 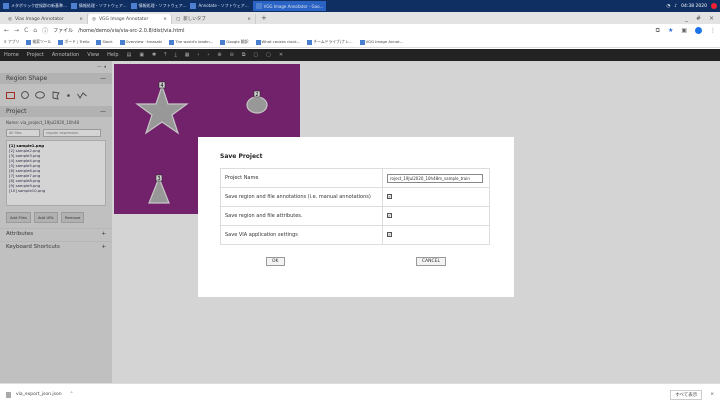 What do you see at coordinates (711, 18) in the screenshot?
I see `close-window-icon: ×` at bounding box center [711, 18].